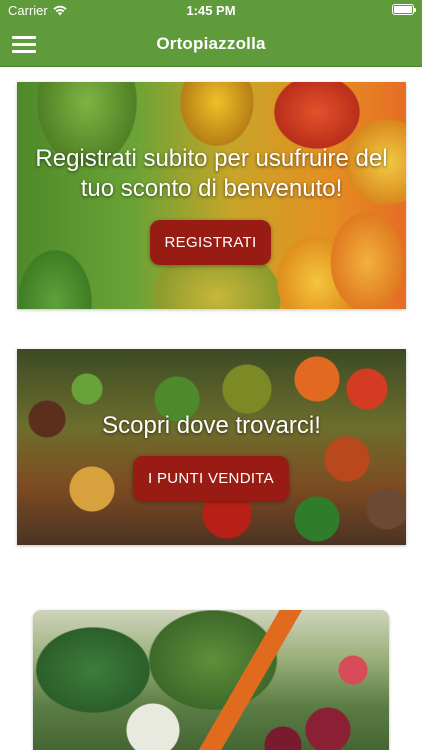 The image size is (422, 750). I want to click on app-title: Ortopiazzolla, so click(211, 43).